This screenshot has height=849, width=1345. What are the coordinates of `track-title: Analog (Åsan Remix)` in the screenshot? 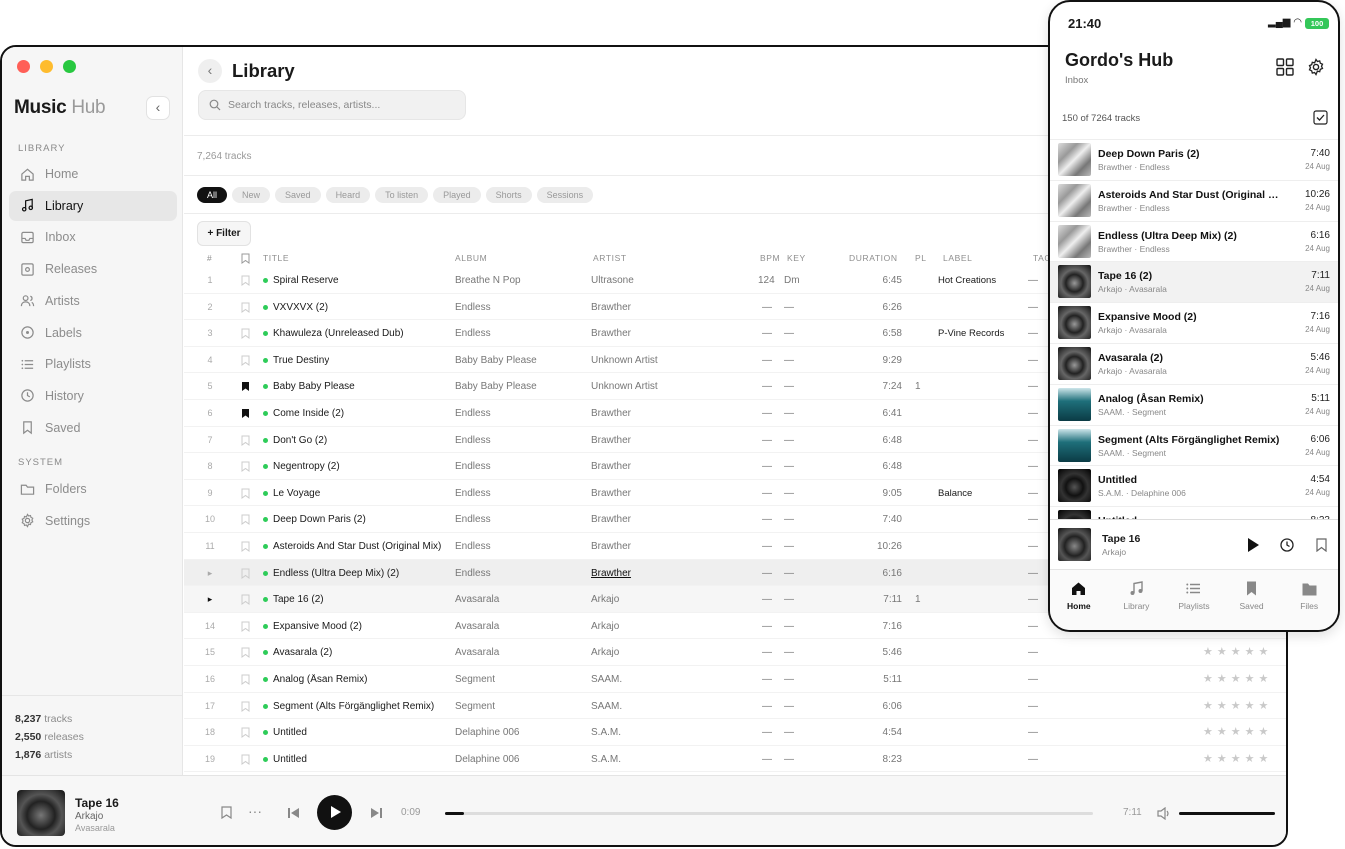 It's located at (320, 679).